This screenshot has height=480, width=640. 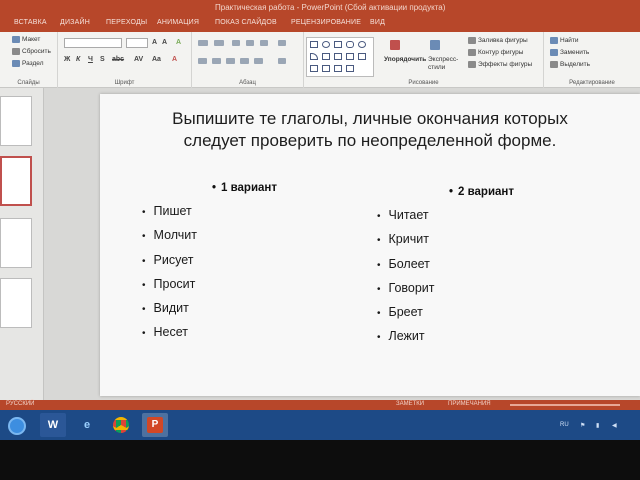 I want to click on font-name-box, so click(x=93, y=43).